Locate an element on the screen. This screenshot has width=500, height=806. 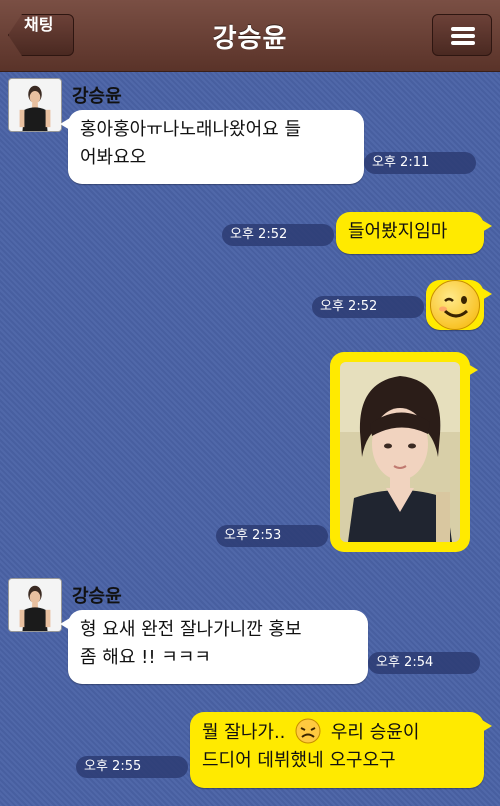
message-bubble: 형 요새 완전 잘나가니깐 홍보 좀 해요 !! ㅋㅋㅋ is located at coordinates (214, 647).